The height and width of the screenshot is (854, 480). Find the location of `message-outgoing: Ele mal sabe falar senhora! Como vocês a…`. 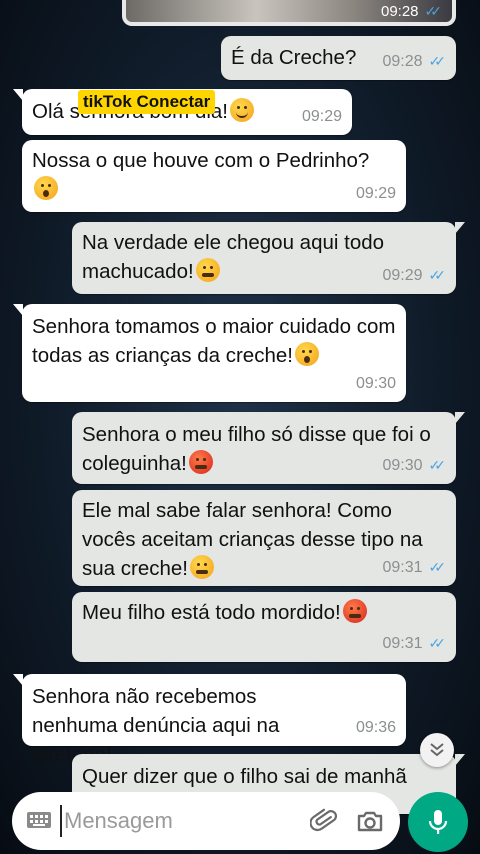

message-outgoing: Ele mal sabe falar senhora! Como vocês a… is located at coordinates (264, 538).